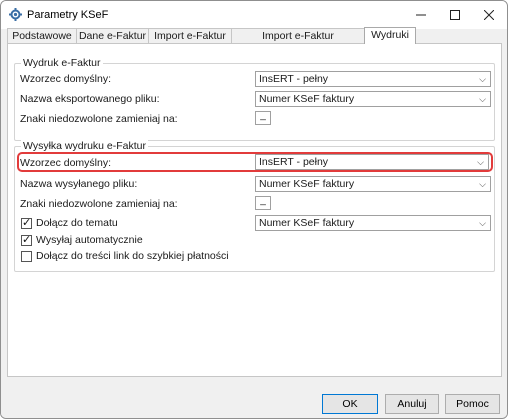  What do you see at coordinates (373, 223) in the screenshot?
I see `attach-subject-select: Numer KSeF faktury ⌵` at bounding box center [373, 223].